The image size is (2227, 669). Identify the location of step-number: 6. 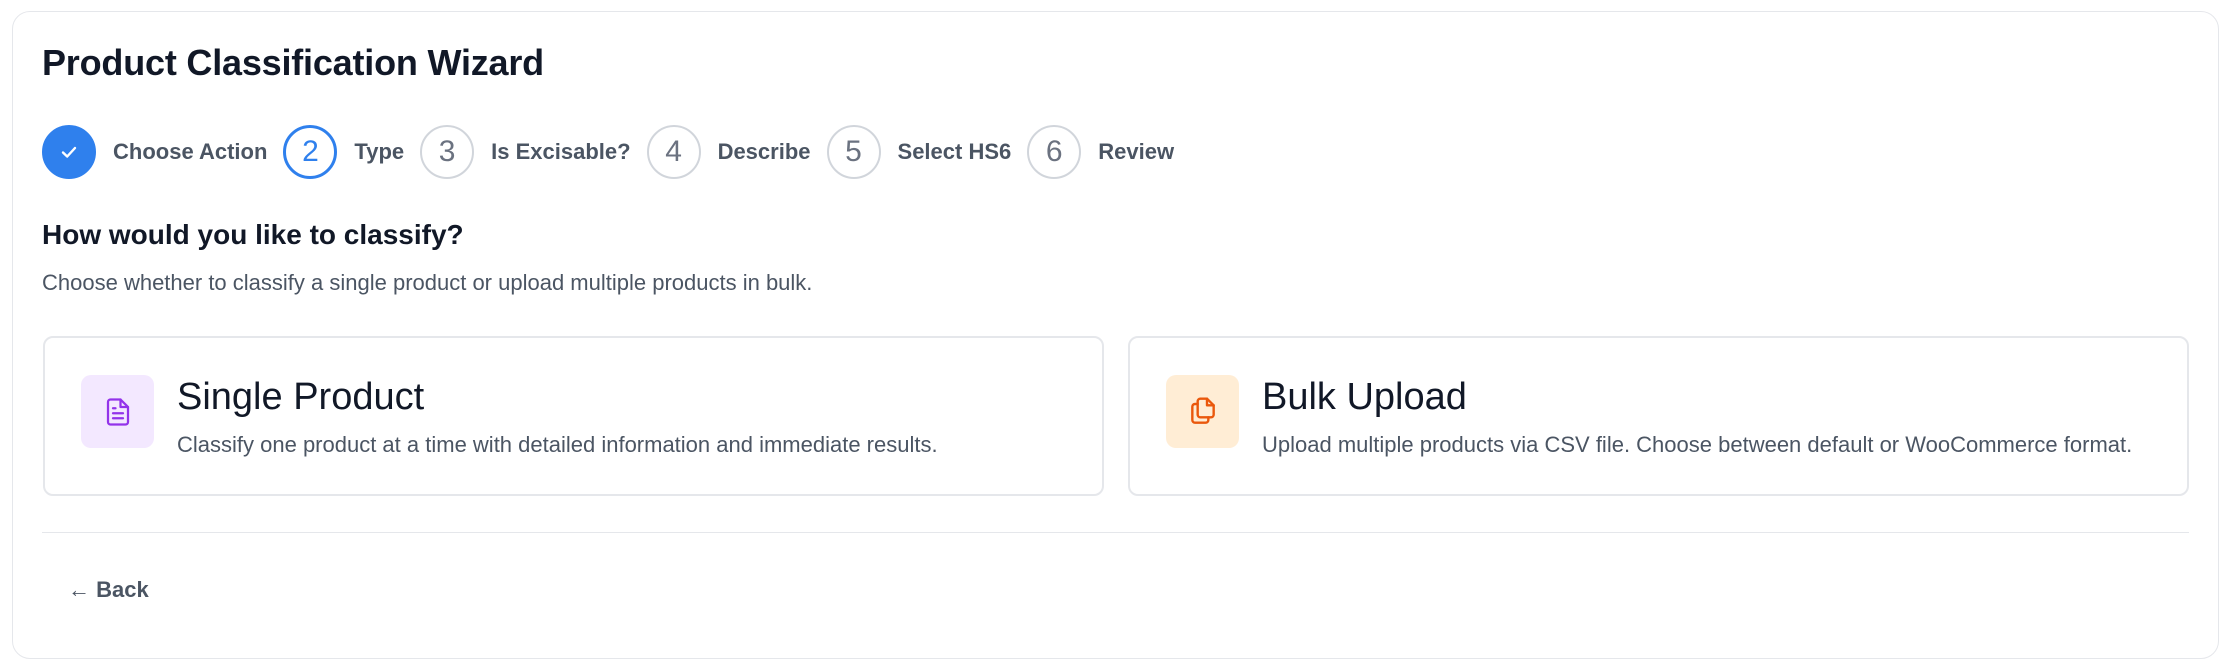
(1054, 152).